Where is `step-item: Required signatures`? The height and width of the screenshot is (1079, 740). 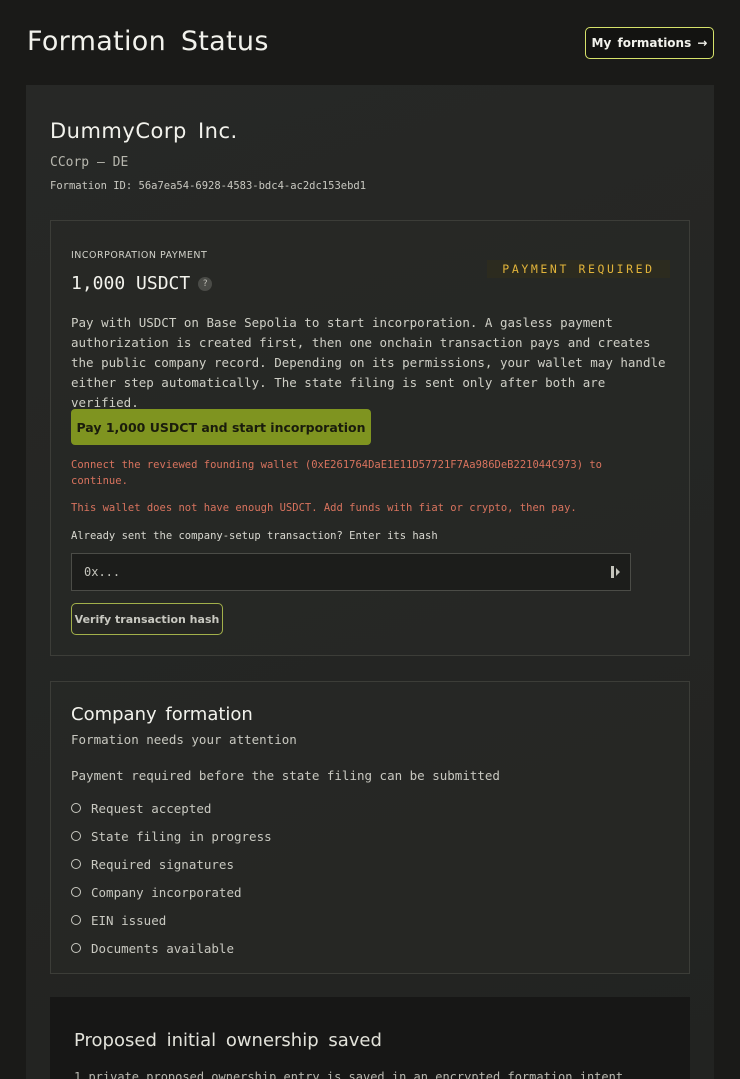
step-item: Required signatures is located at coordinates (171, 864).